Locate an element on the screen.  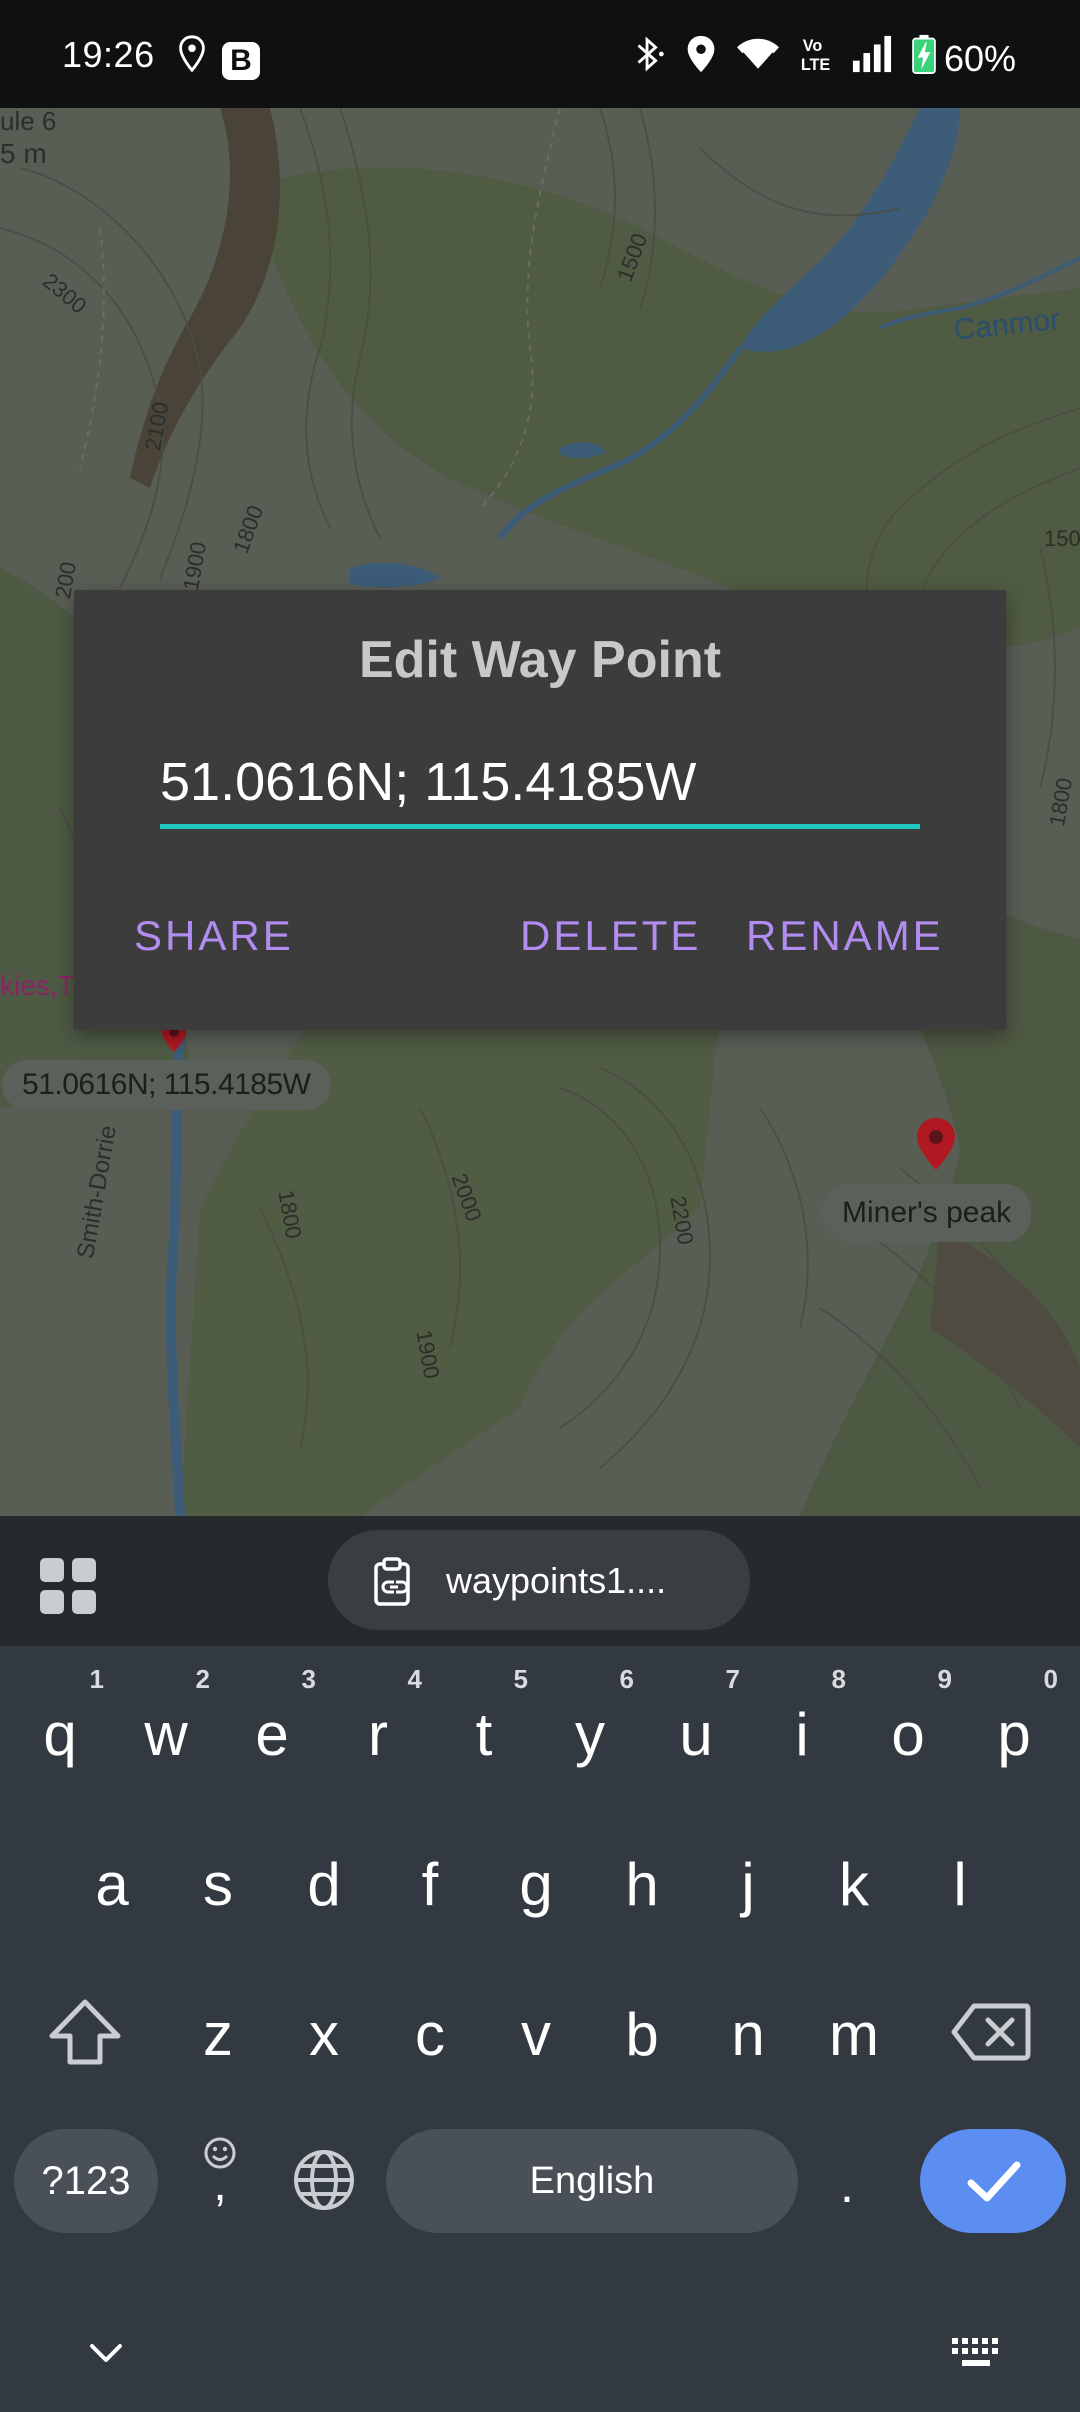
key: v is located at coordinates (536, 2034).